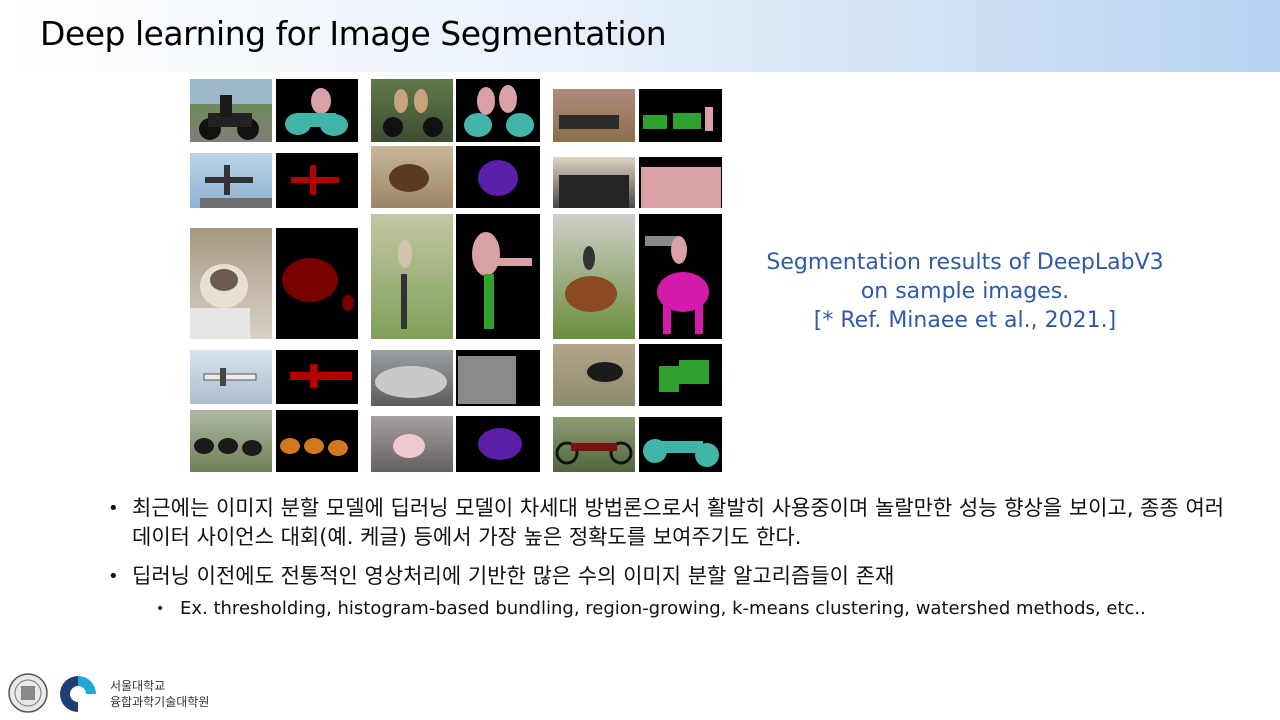 The image size is (1280, 720). What do you see at coordinates (412, 378) in the screenshot?
I see `sample-photo-car` at bounding box center [412, 378].